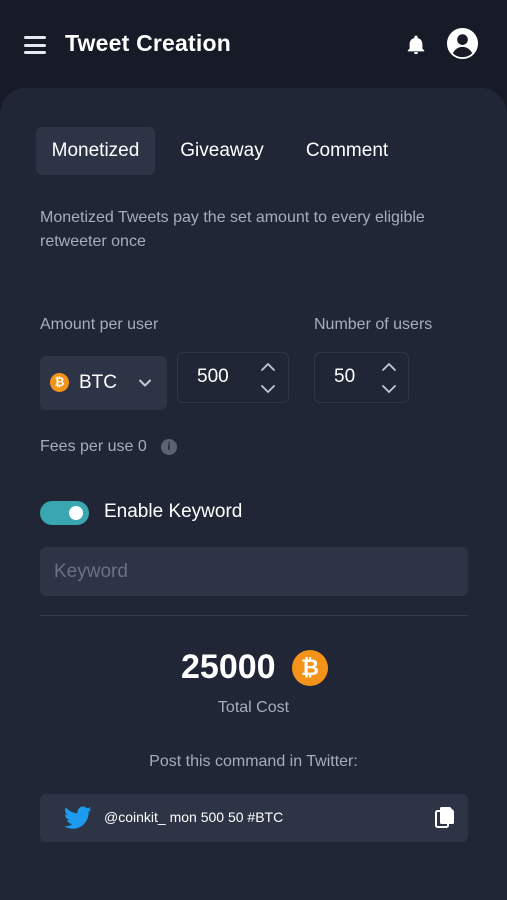  I want to click on divider, so click(254, 615).